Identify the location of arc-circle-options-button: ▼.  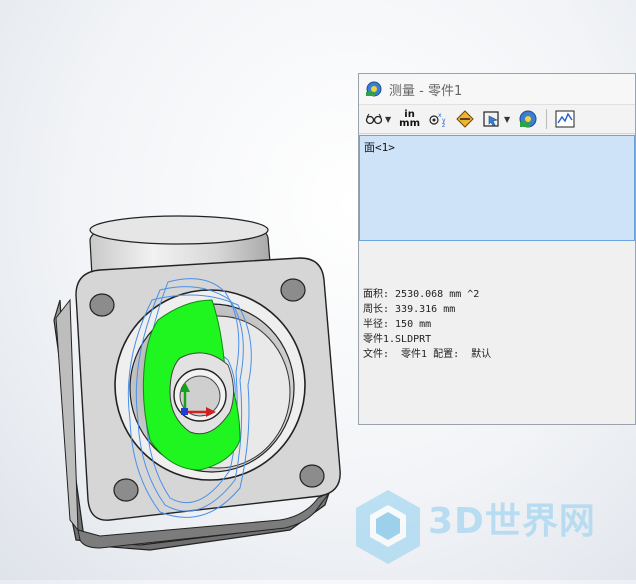
(378, 119).